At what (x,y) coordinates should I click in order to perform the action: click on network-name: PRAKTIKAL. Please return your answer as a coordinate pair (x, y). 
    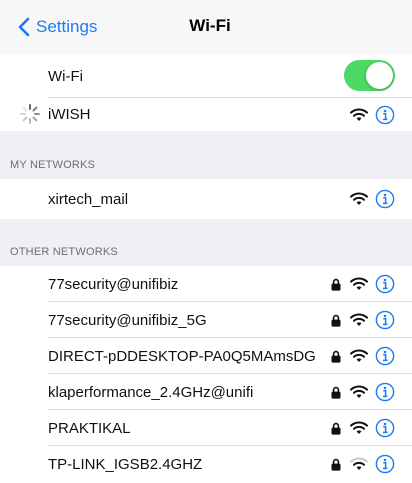
    Looking at the image, I should click on (89, 428).